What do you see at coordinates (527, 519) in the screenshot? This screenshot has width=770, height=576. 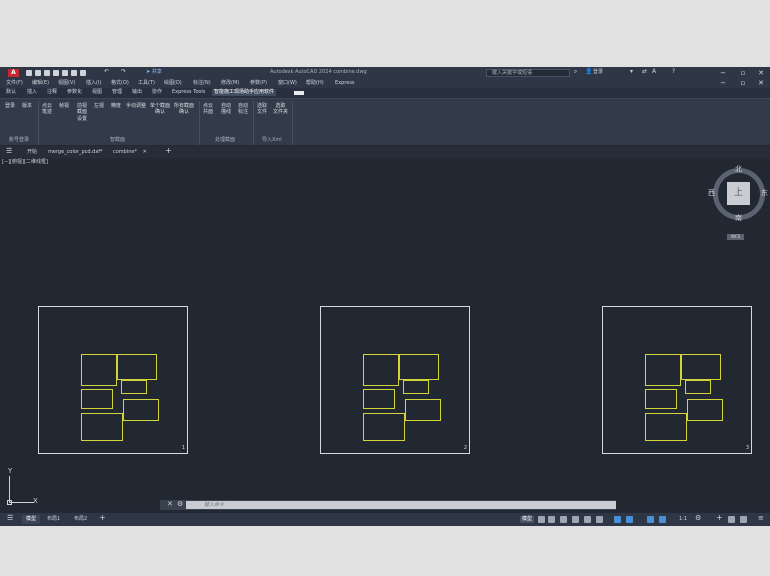 I see `model-space-indicator: 模型` at bounding box center [527, 519].